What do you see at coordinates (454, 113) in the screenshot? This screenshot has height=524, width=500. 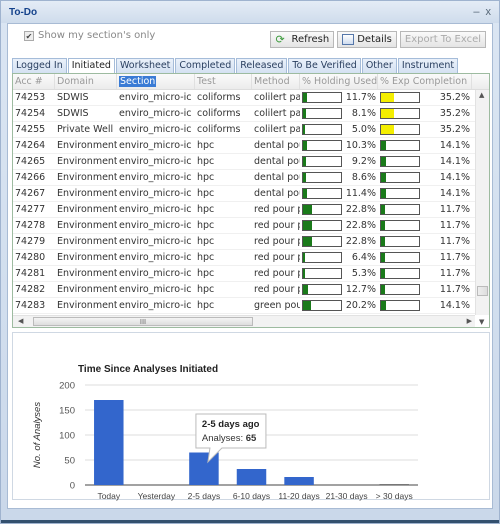 I see `exp-completion-cell-value: 35.2%` at bounding box center [454, 113].